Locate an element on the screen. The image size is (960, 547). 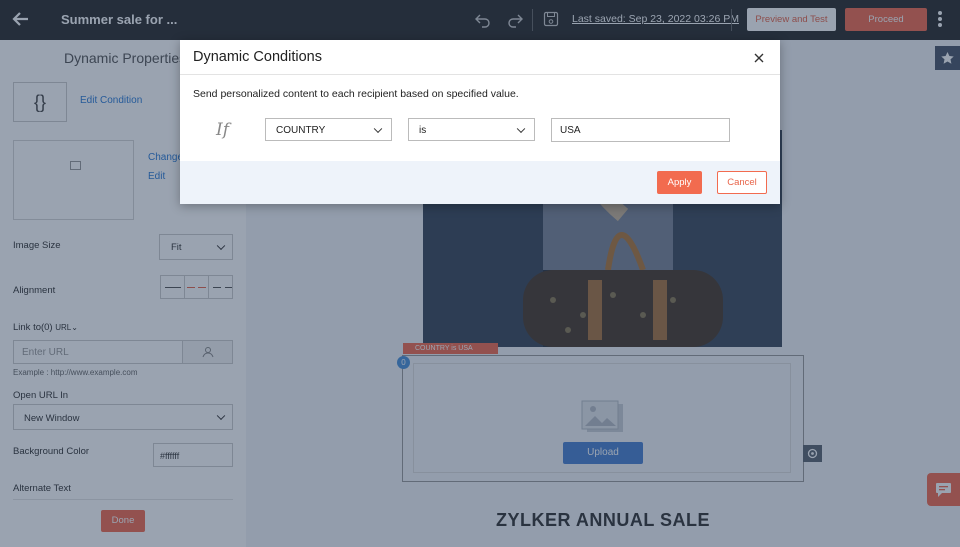
dialog-title: Dynamic Conditions is located at coordinates (257, 57).